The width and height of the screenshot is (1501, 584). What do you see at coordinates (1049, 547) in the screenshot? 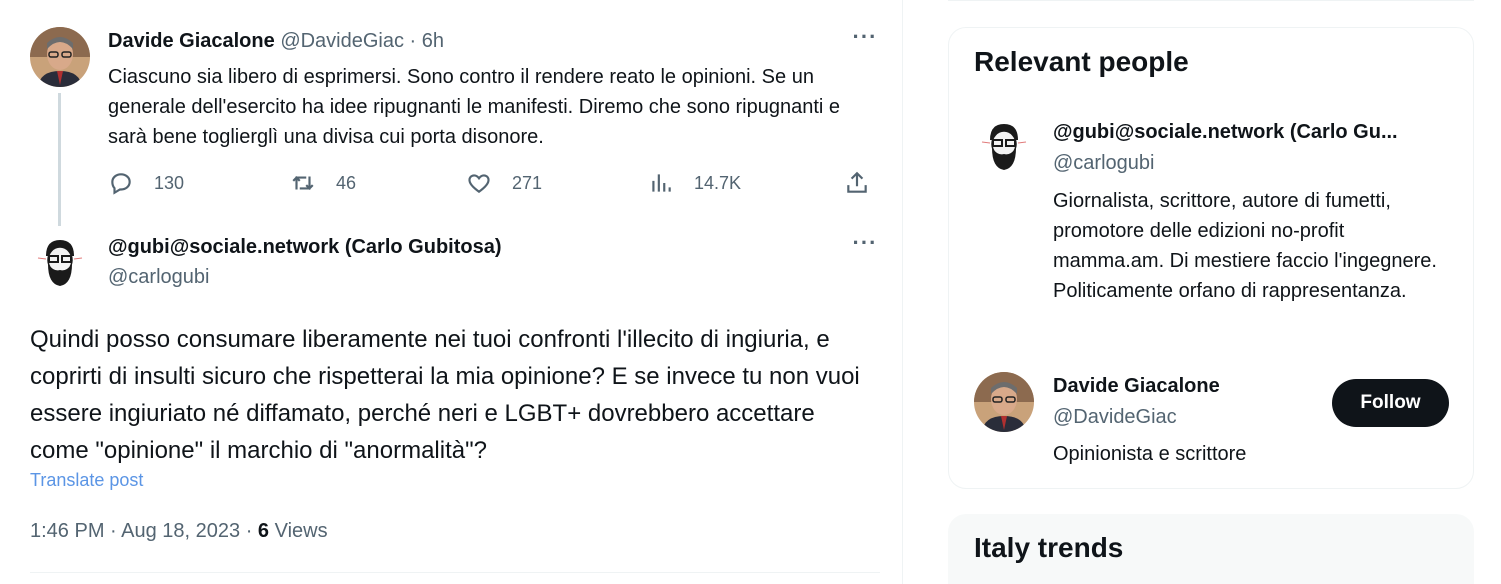
I see `trends-title: Italy trends` at bounding box center [1049, 547].